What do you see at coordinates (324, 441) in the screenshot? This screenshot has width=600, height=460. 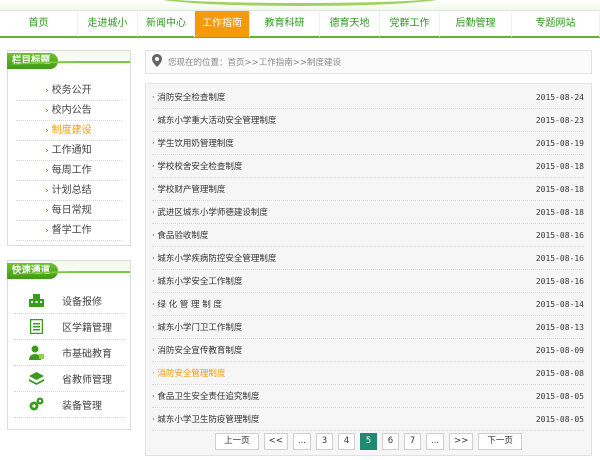 I see `page-3-button: 3` at bounding box center [324, 441].